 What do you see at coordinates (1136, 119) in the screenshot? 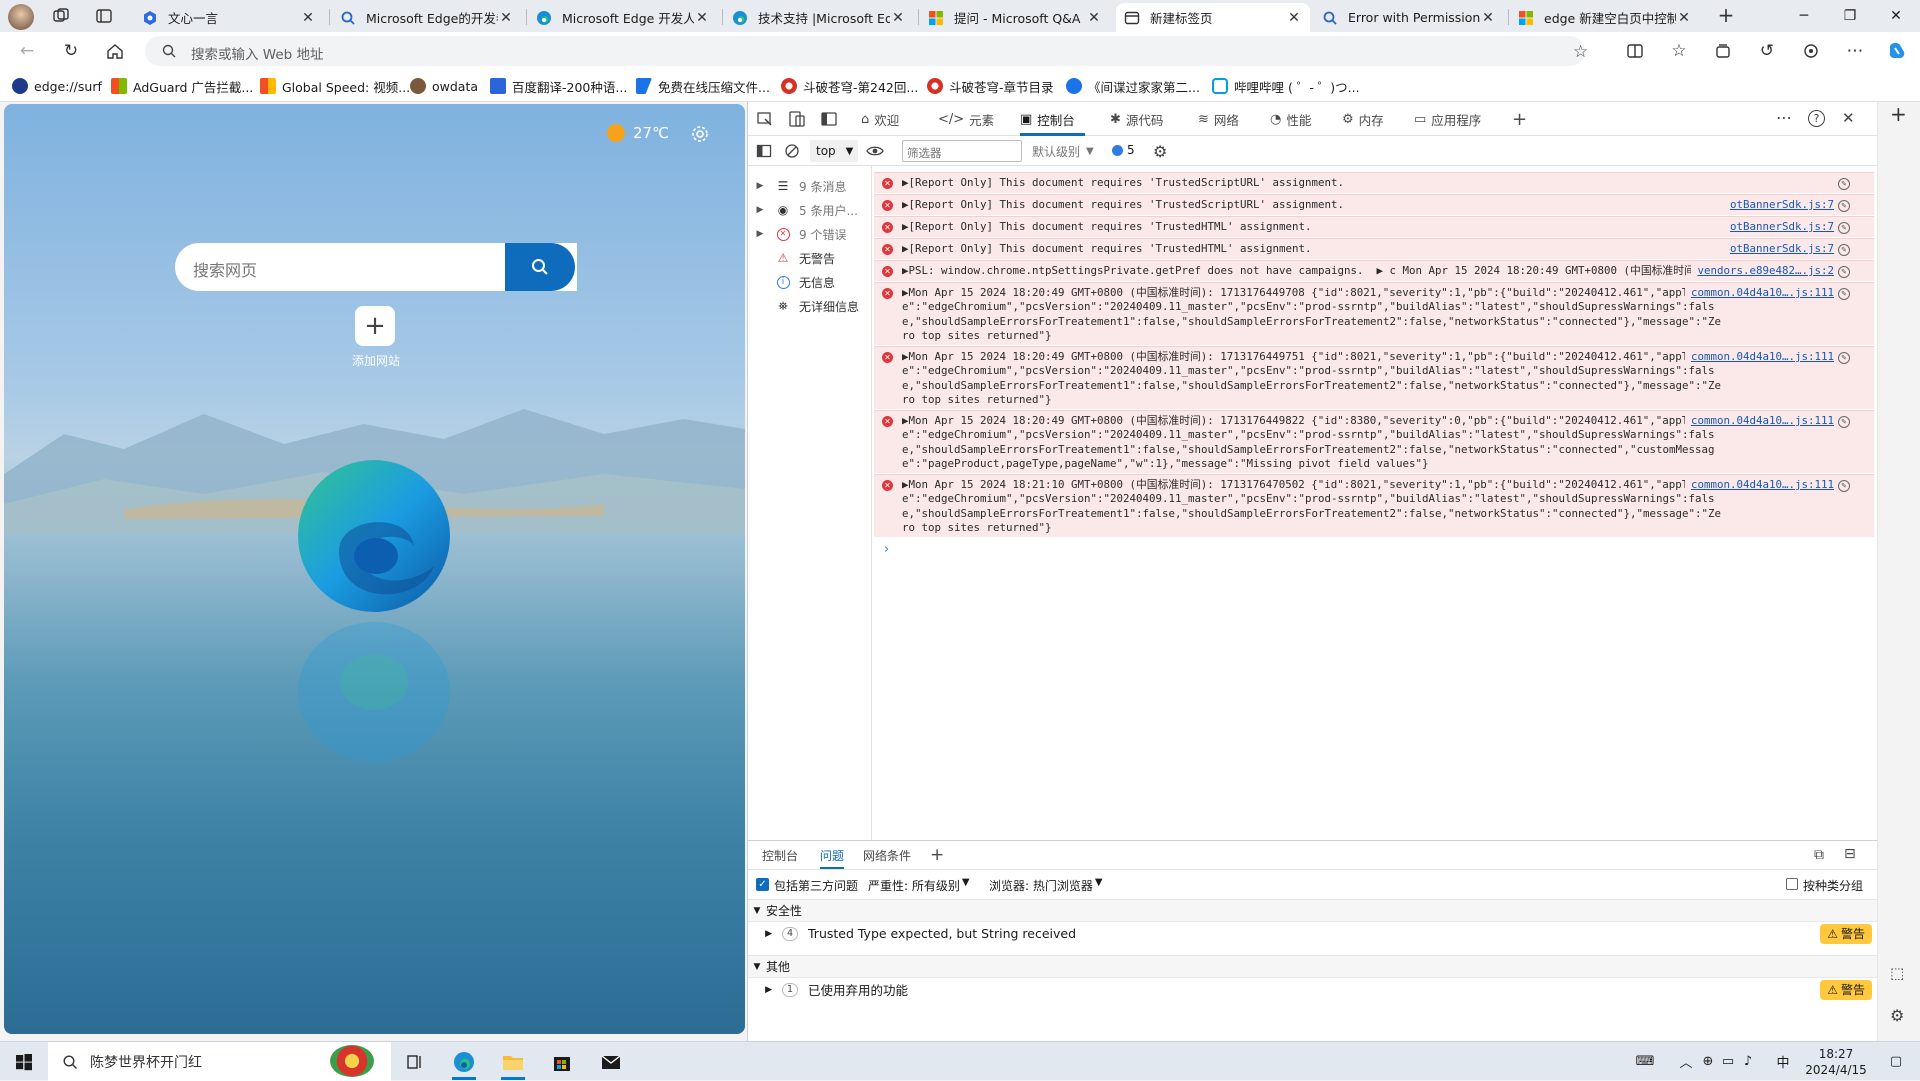
I see `devtools-tab-sources: ✱ 源代码` at bounding box center [1136, 119].